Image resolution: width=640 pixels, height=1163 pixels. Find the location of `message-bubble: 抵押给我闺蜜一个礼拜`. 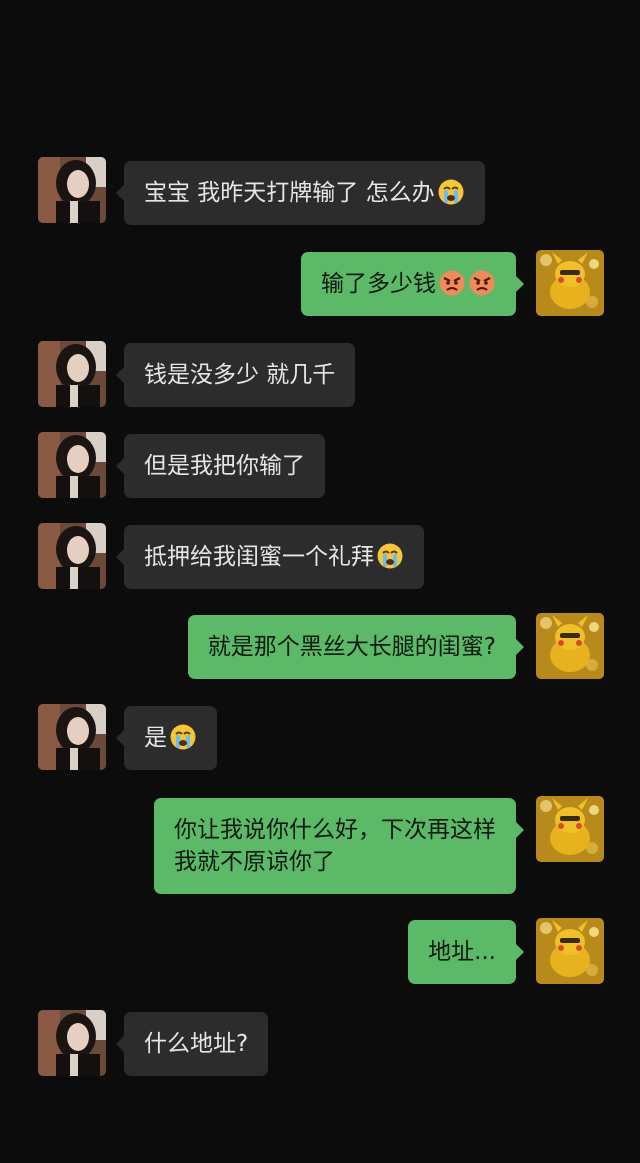

message-bubble: 抵押给我闺蜜一个礼拜 is located at coordinates (270, 557).